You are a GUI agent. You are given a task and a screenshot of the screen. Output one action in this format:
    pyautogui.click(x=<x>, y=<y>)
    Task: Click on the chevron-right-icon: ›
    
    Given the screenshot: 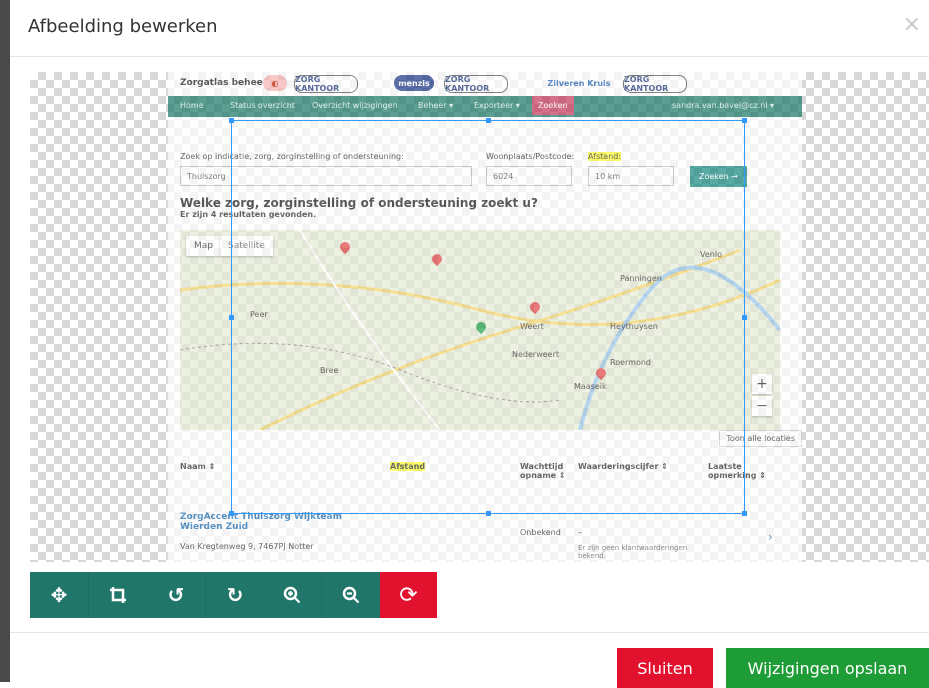 What is the action you would take?
    pyautogui.click(x=770, y=537)
    